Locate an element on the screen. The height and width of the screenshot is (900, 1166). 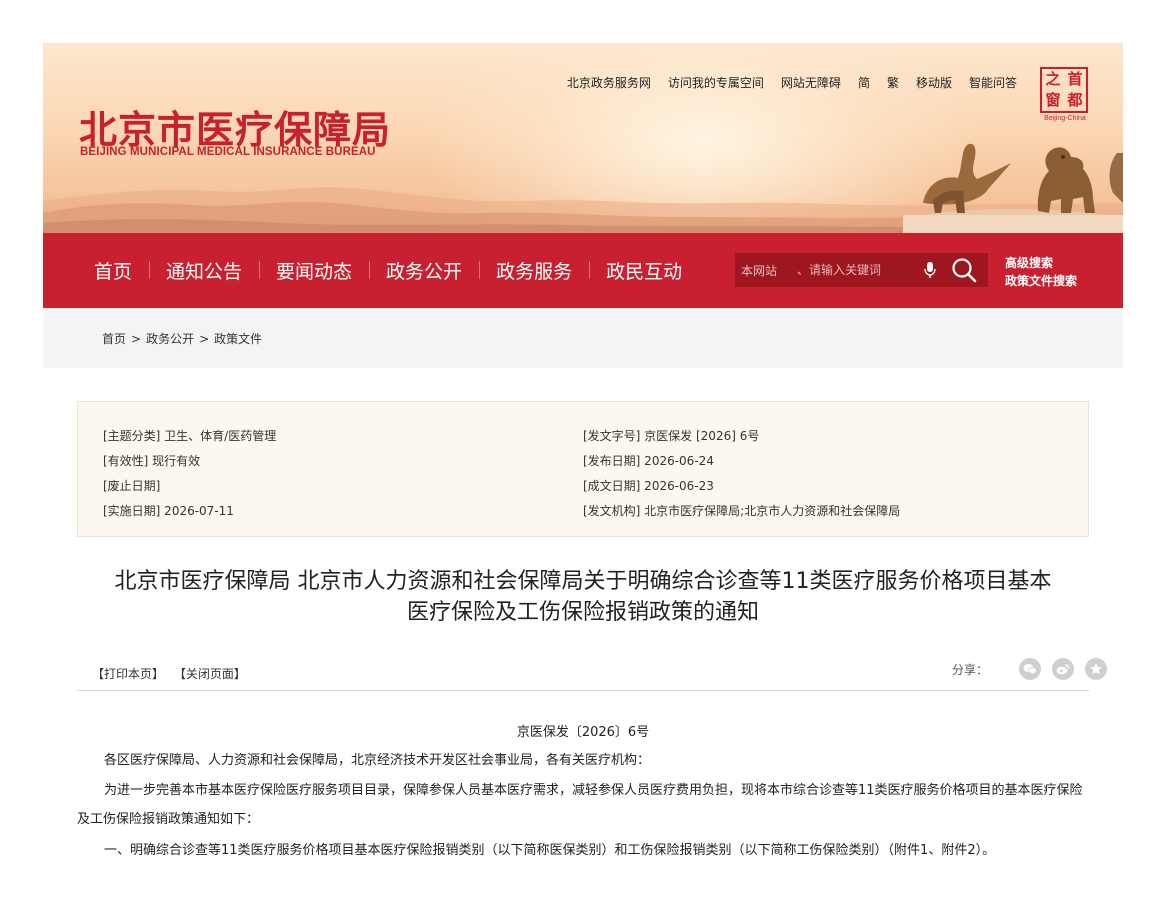
search-box: 本网站 is located at coordinates (861, 270).